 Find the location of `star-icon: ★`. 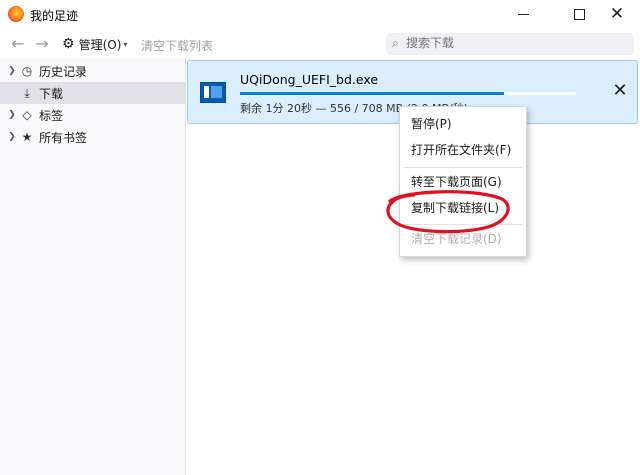

star-icon: ★ is located at coordinates (27, 137).